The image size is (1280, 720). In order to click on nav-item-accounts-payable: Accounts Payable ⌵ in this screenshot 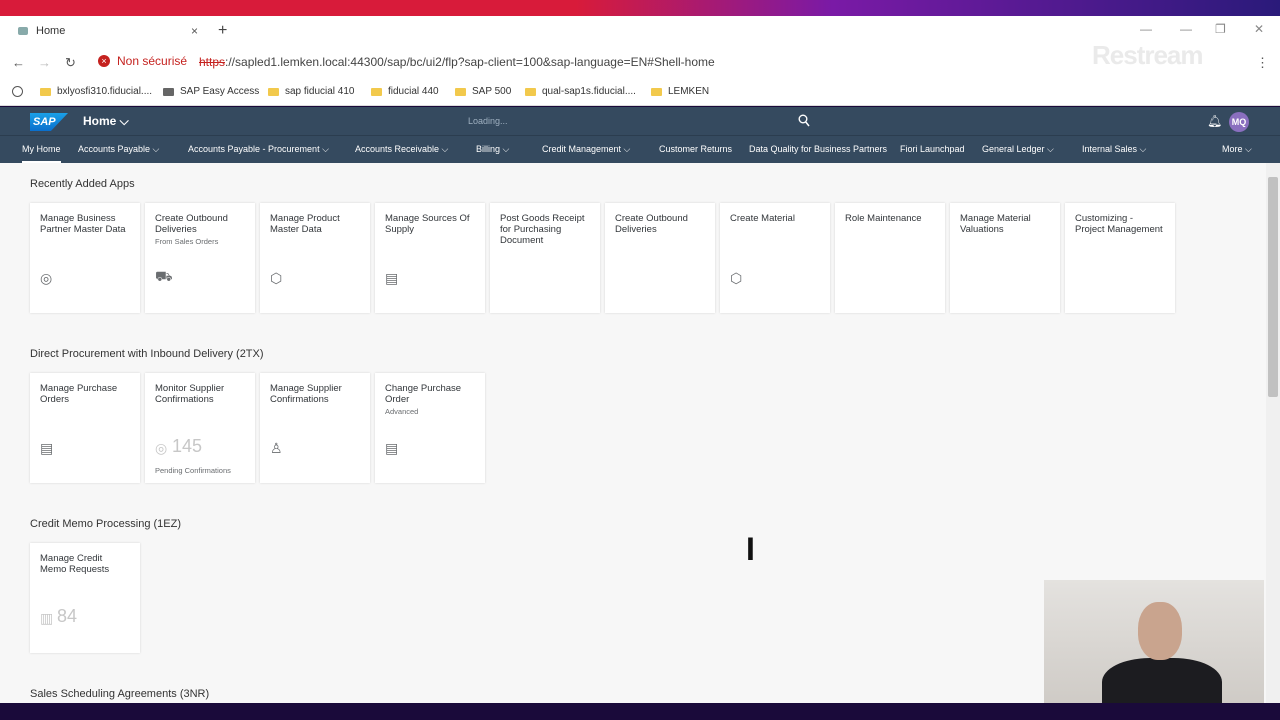, I will do `click(118, 149)`.